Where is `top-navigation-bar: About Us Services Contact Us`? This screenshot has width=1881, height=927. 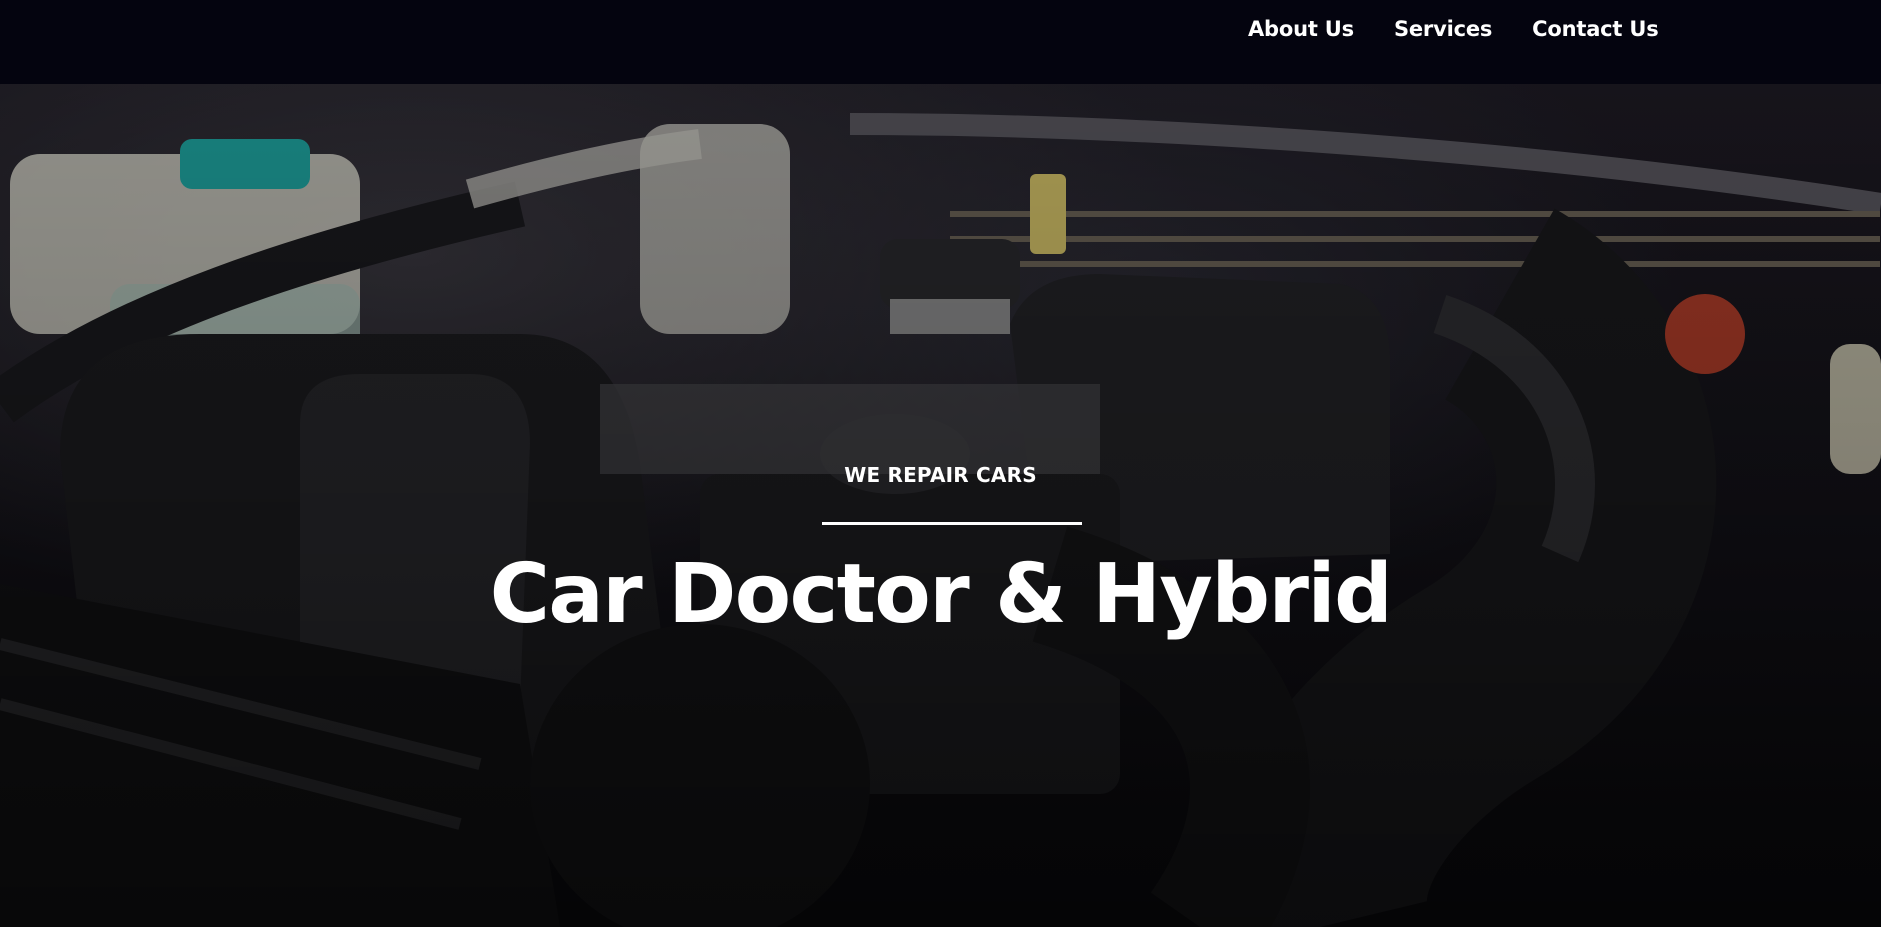 top-navigation-bar: About Us Services Contact Us is located at coordinates (940, 42).